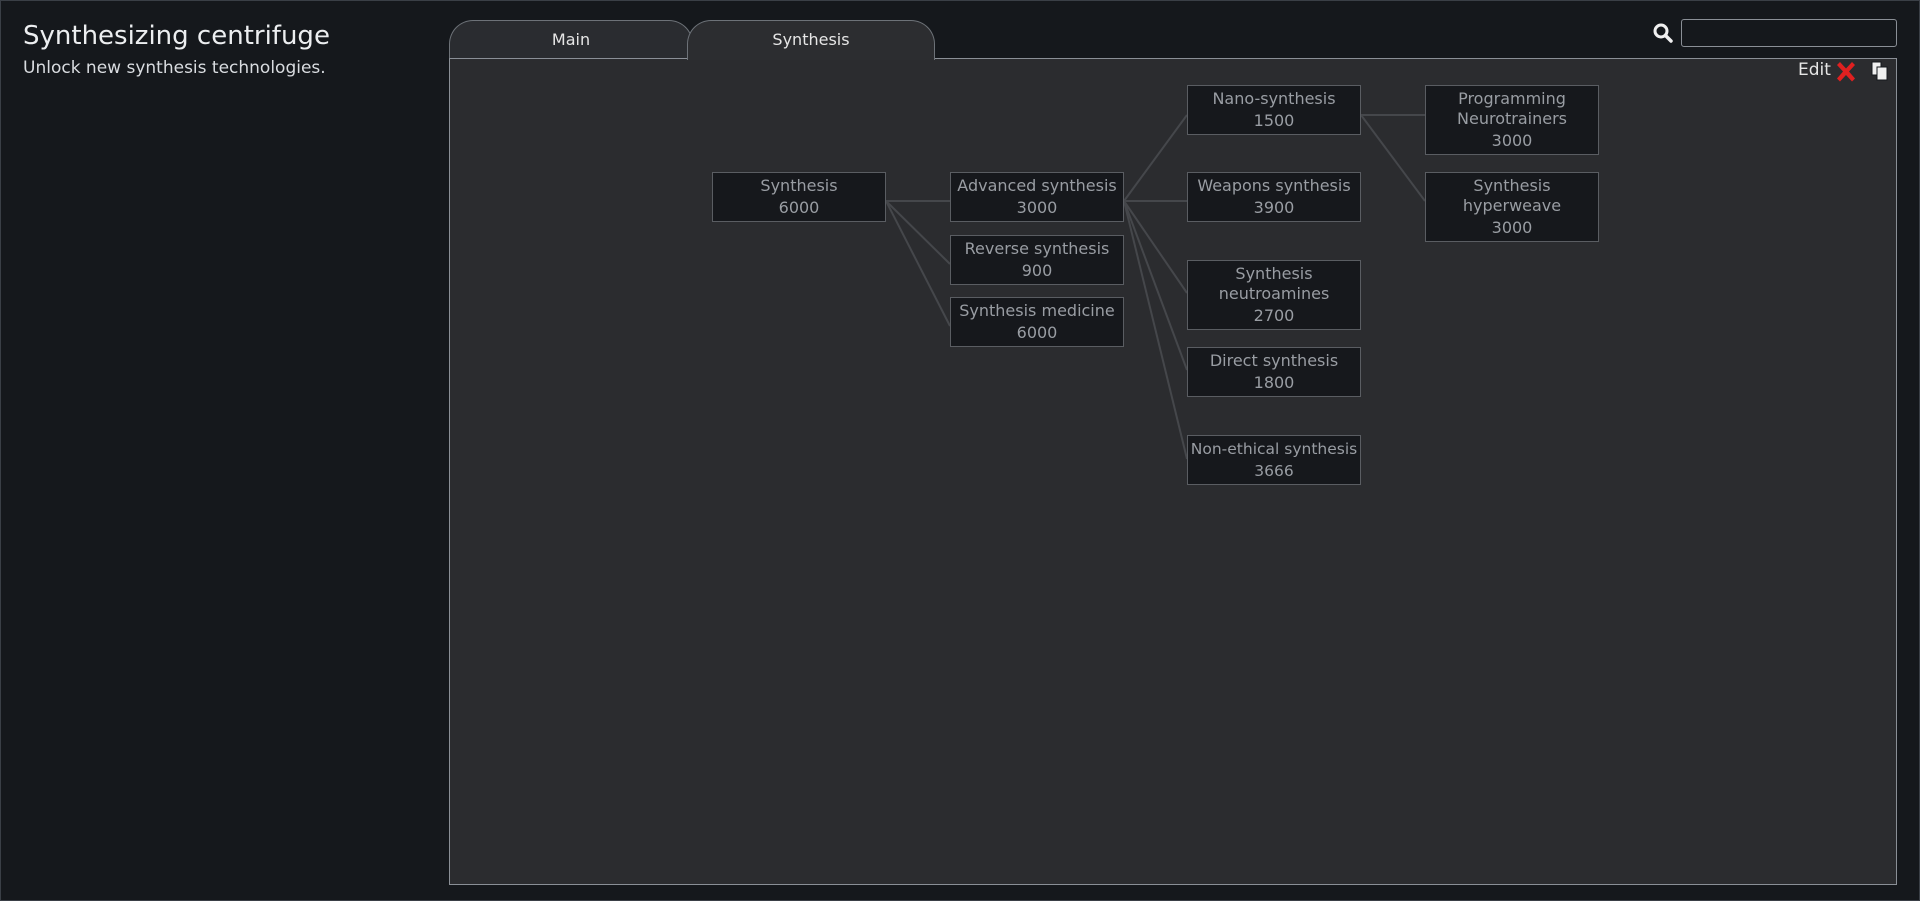  Describe the element at coordinates (1037, 260) in the screenshot. I see `tech-node-reverse-synthesis: Reverse synthesis 900` at that location.